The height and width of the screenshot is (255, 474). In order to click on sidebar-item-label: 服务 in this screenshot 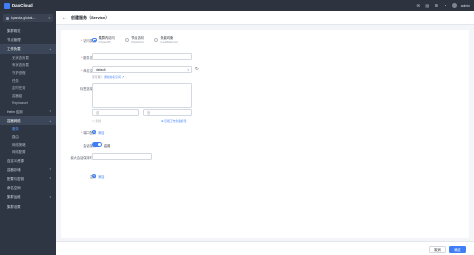, I will do `click(15, 129)`.